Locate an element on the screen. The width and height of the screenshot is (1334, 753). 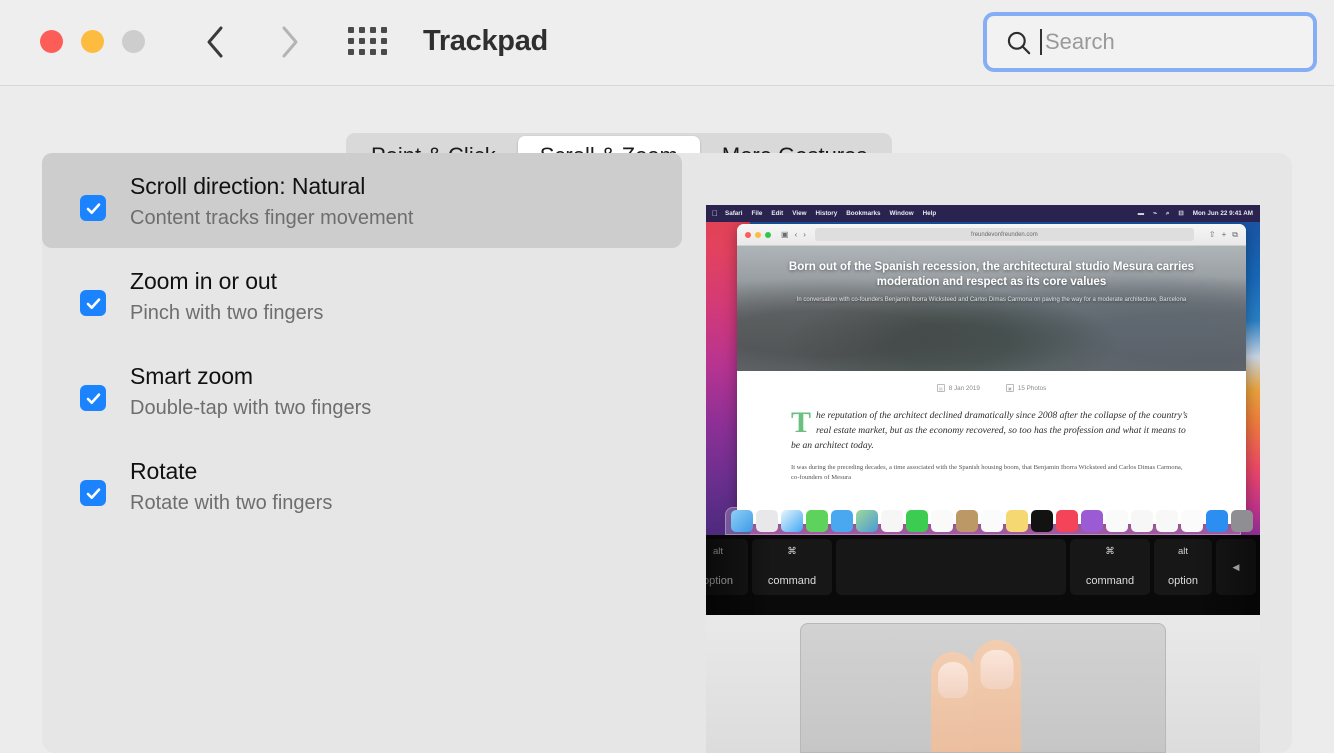
article-date: 8 Jan 2019 is located at coordinates (964, 388).